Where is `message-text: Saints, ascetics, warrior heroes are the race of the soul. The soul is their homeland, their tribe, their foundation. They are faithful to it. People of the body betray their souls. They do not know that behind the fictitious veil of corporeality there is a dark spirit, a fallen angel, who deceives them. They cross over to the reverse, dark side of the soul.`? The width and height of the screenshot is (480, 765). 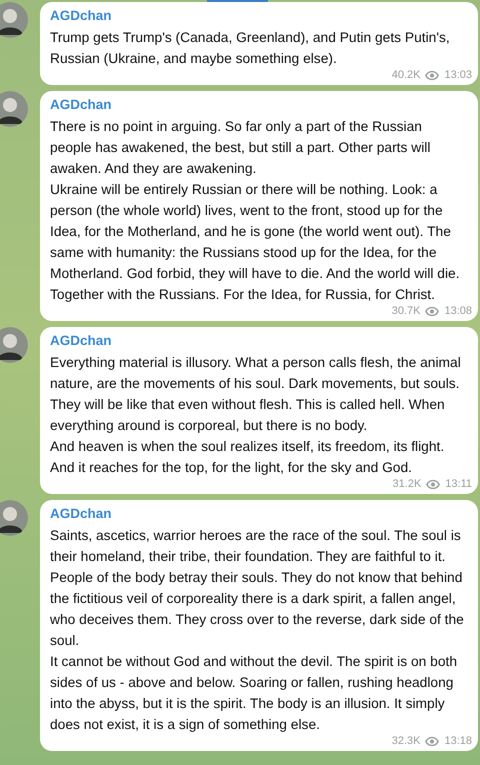 message-text: Saints, ascetics, warrior heroes are the race of the soul. The soul is their homeland, their tribe, their foundation. They are faithful to it. People of the body betray their souls. They do not know that behind the fictitious veil of corporeality there is a dark spirit, a fallen angel, who deceives them. They cross over to the reverse, dark side of the soul. is located at coordinates (257, 588).